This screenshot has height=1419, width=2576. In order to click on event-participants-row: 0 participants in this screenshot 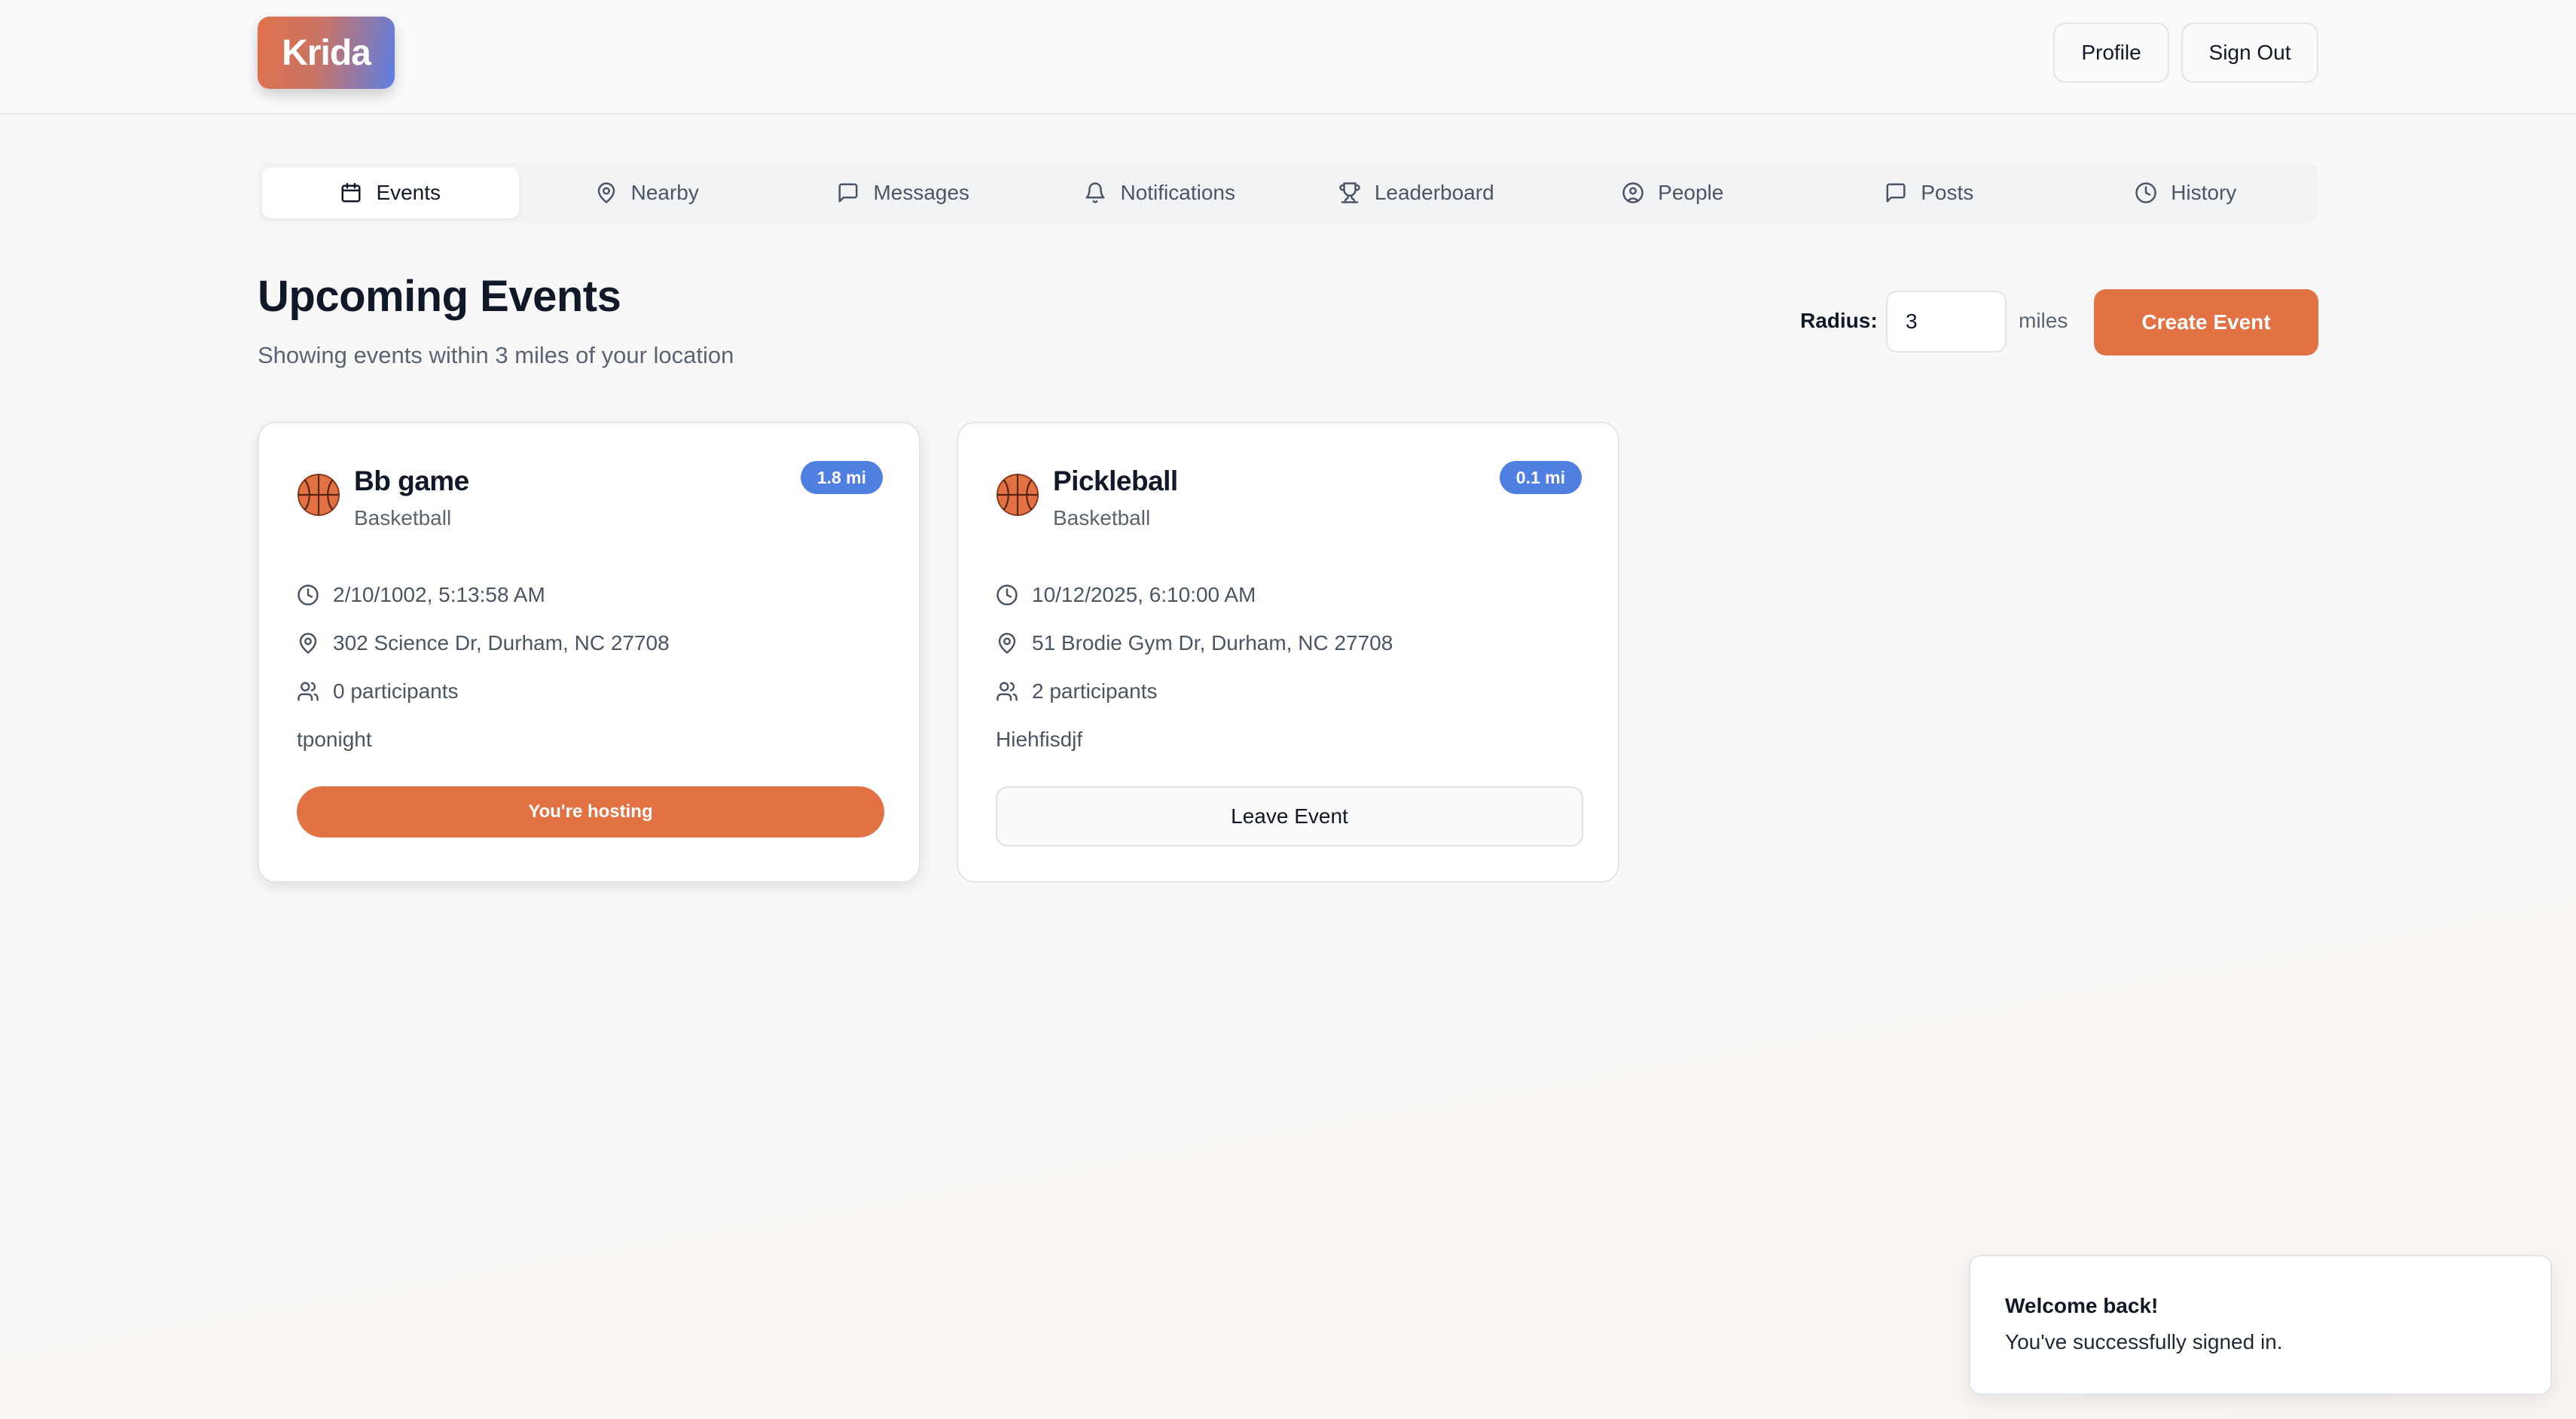, I will do `click(378, 691)`.